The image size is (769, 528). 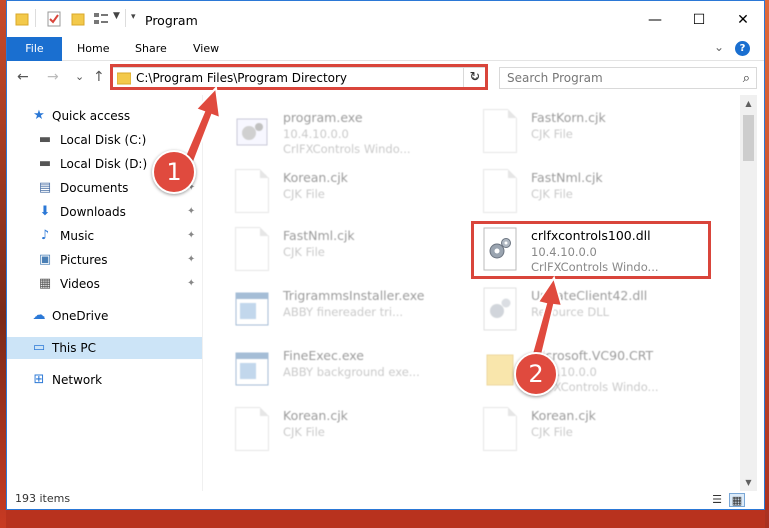 What do you see at coordinates (34, 49) in the screenshot?
I see `tab-file: File` at bounding box center [34, 49].